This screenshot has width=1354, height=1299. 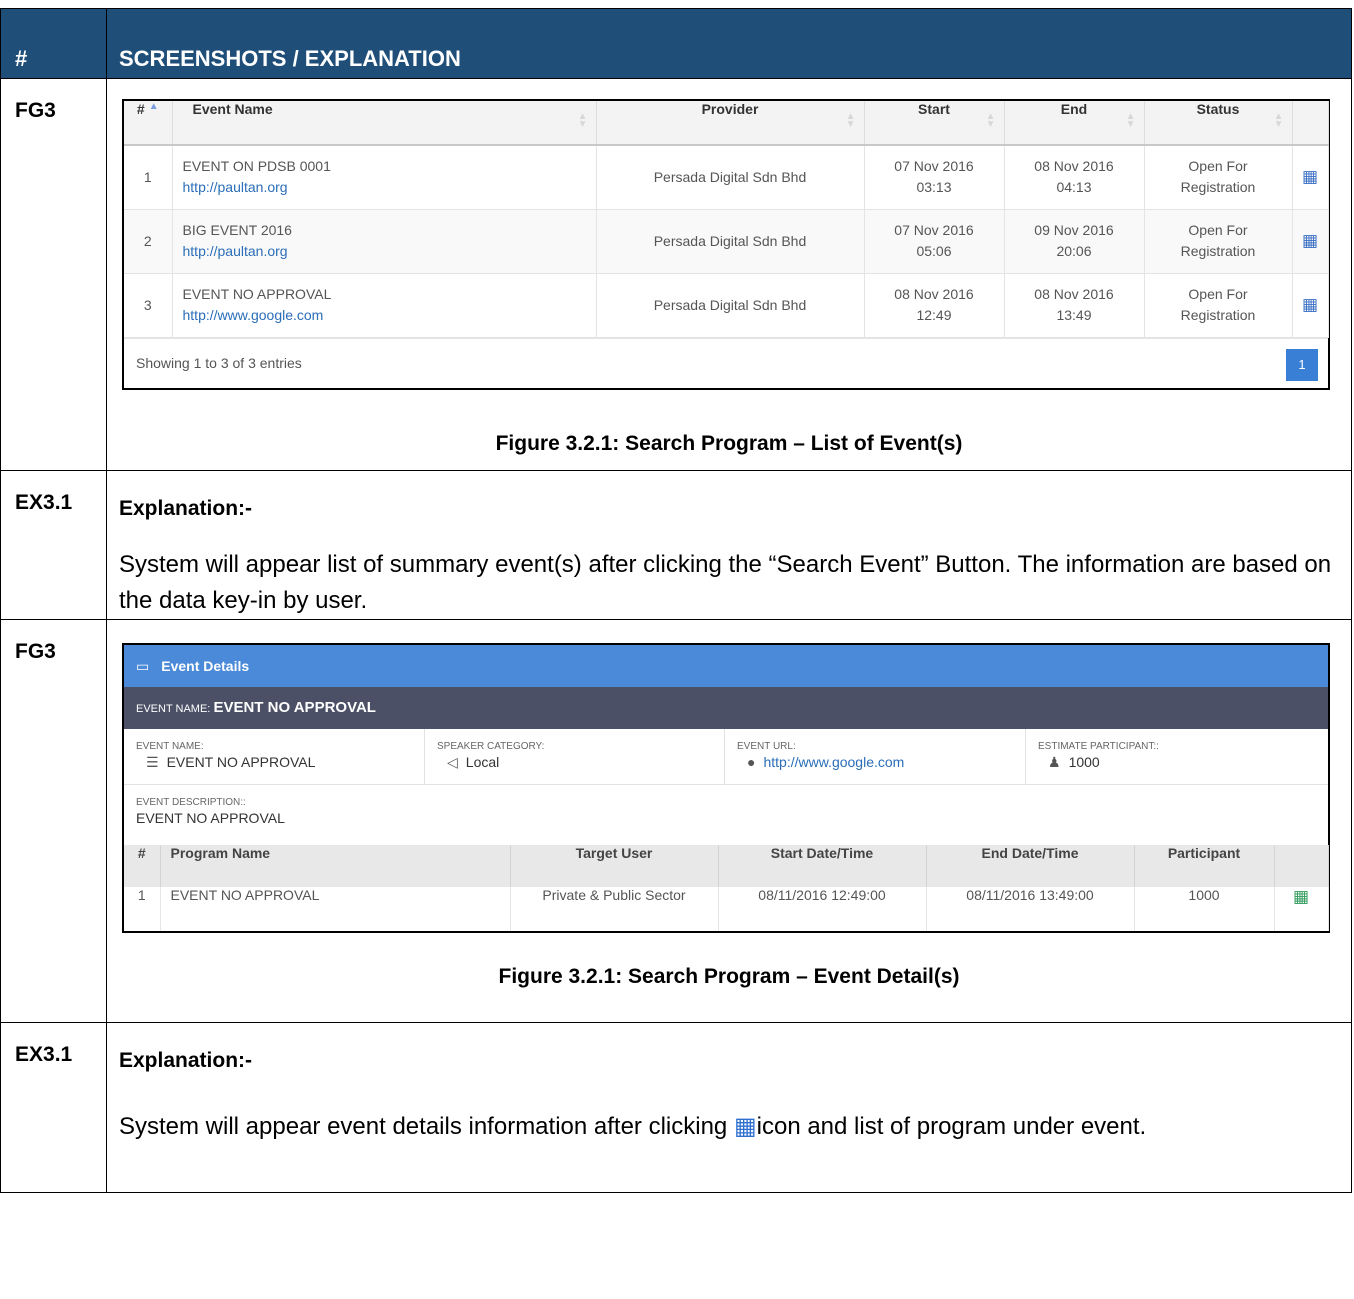 I want to click on event-name: EVENT NO APPROVAL, so click(x=257, y=294).